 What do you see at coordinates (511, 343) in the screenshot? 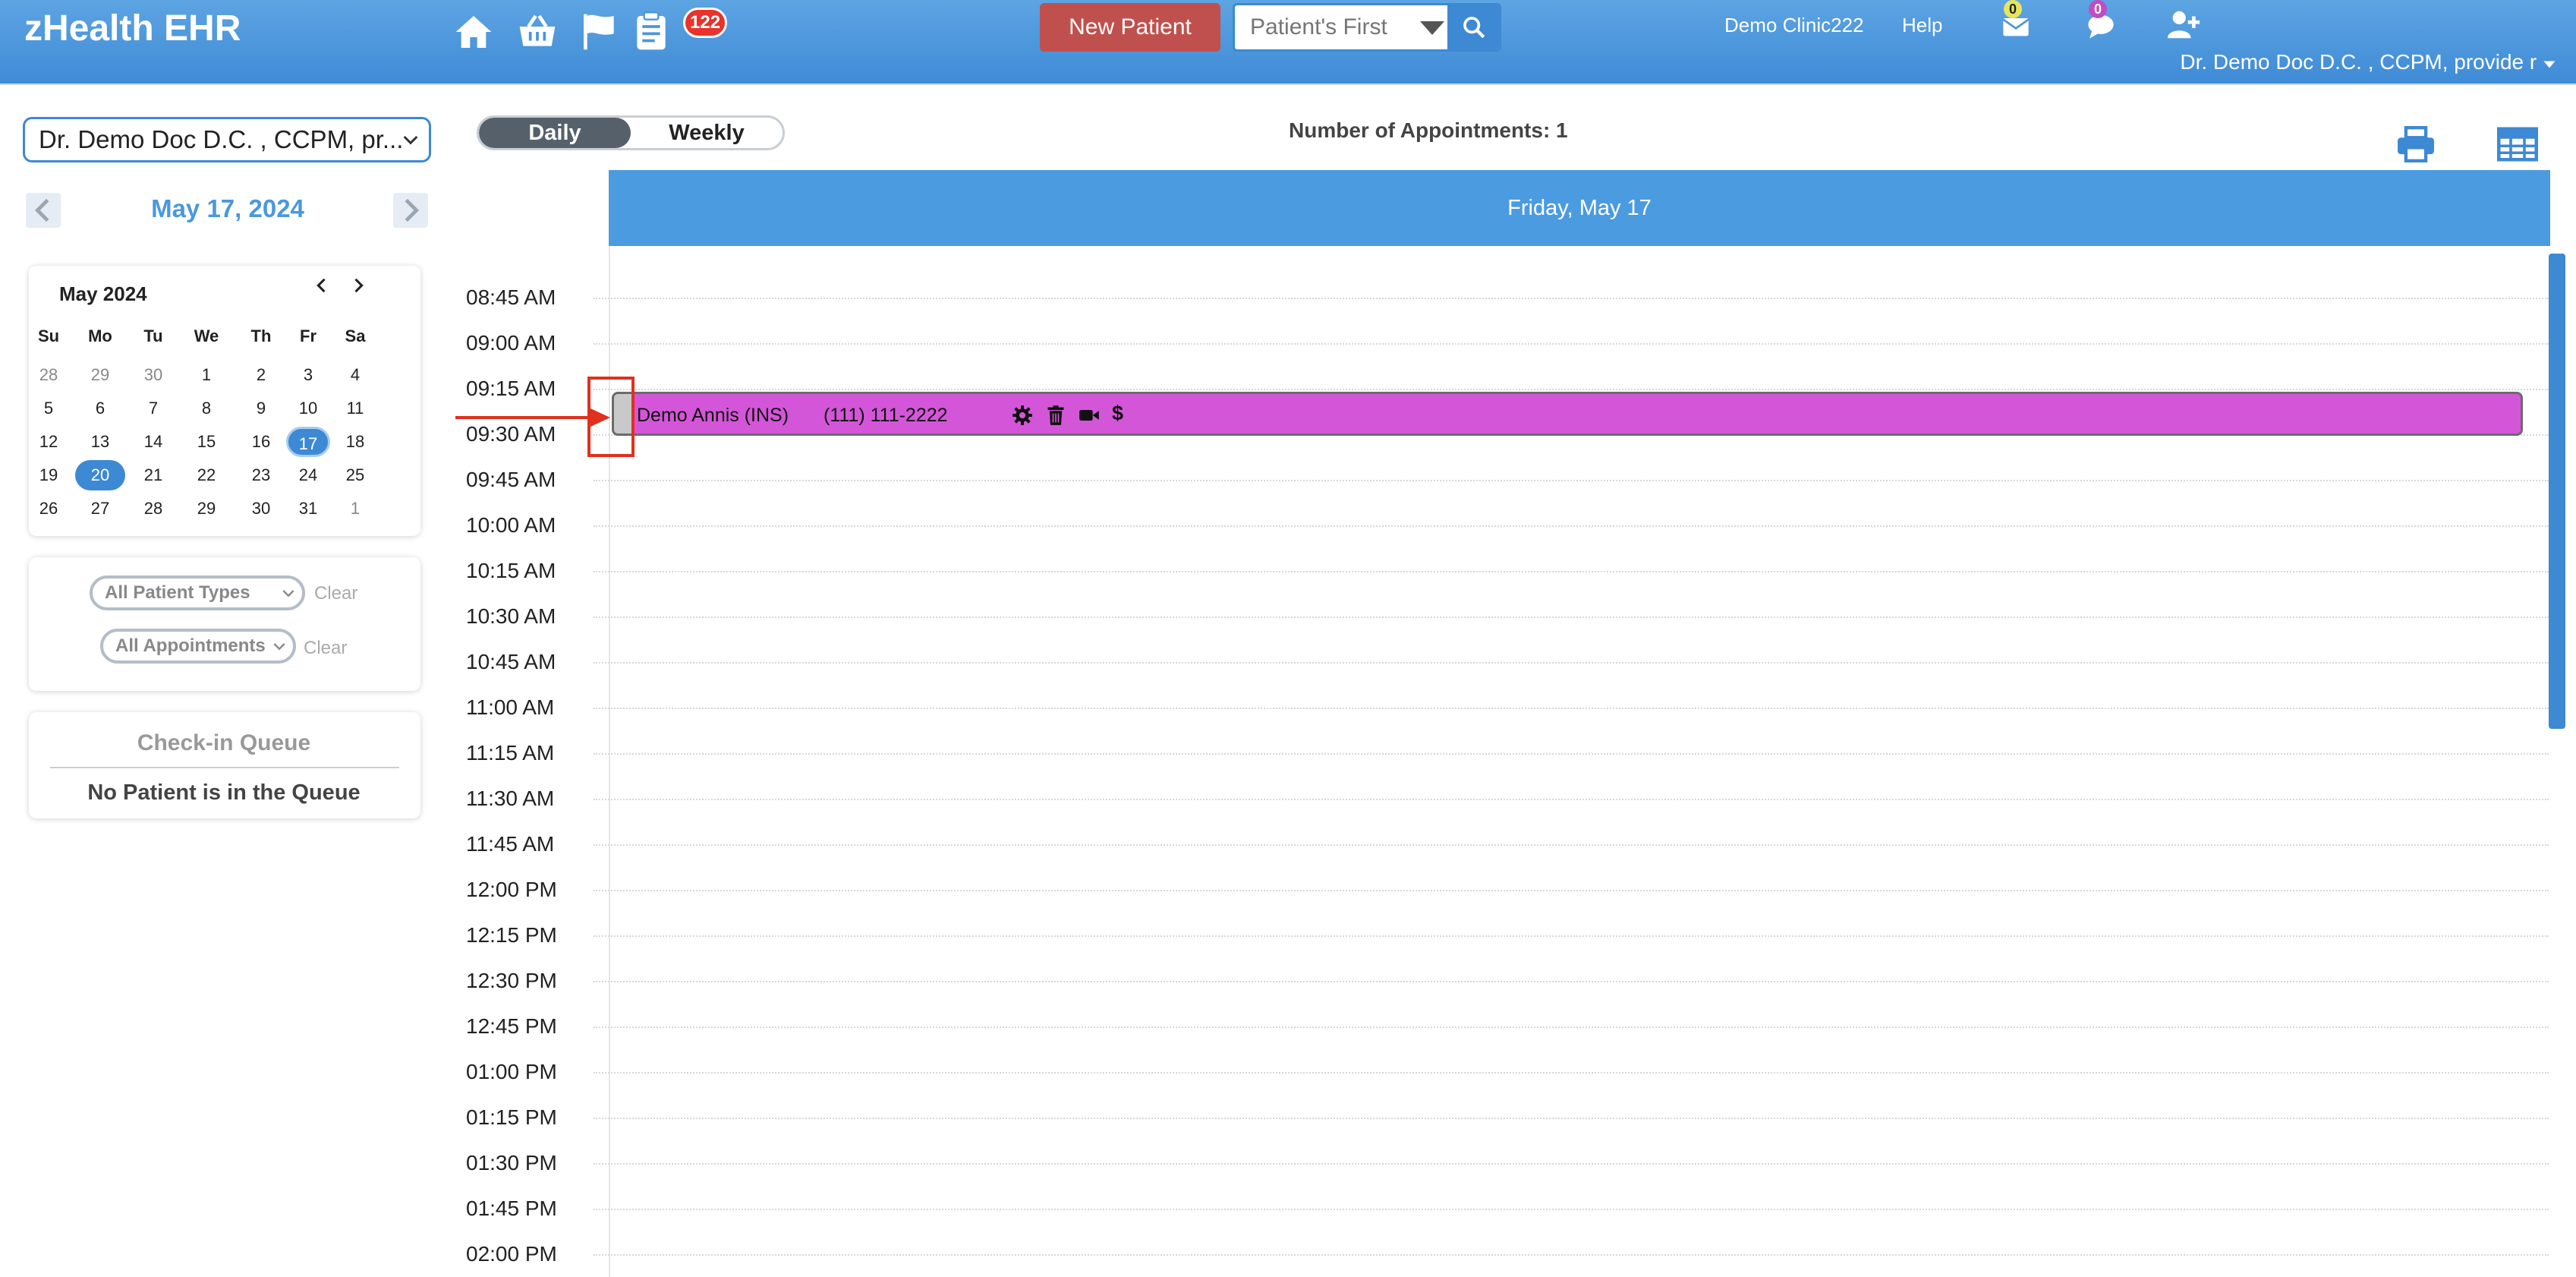
I see `time-slot-label: 09:00 AM` at bounding box center [511, 343].